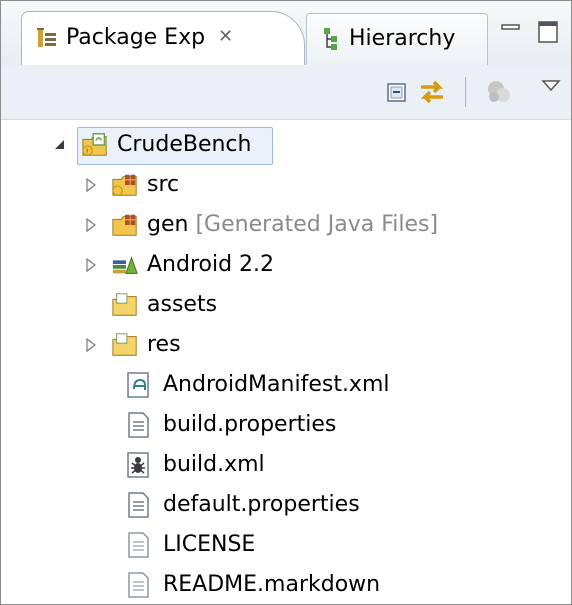 The height and width of the screenshot is (605, 572). I want to click on project-name-label: CrudeBench, so click(184, 144).